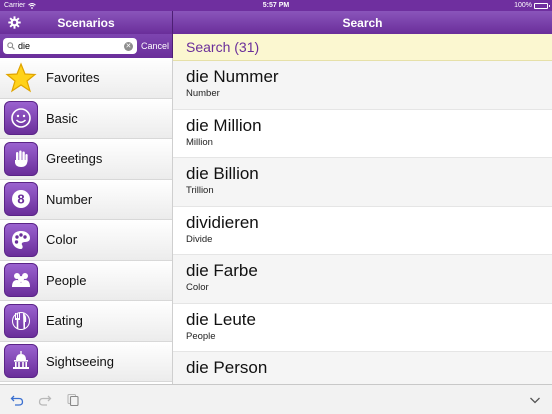 The height and width of the screenshot is (414, 552). I want to click on result-word: die Million, so click(224, 125).